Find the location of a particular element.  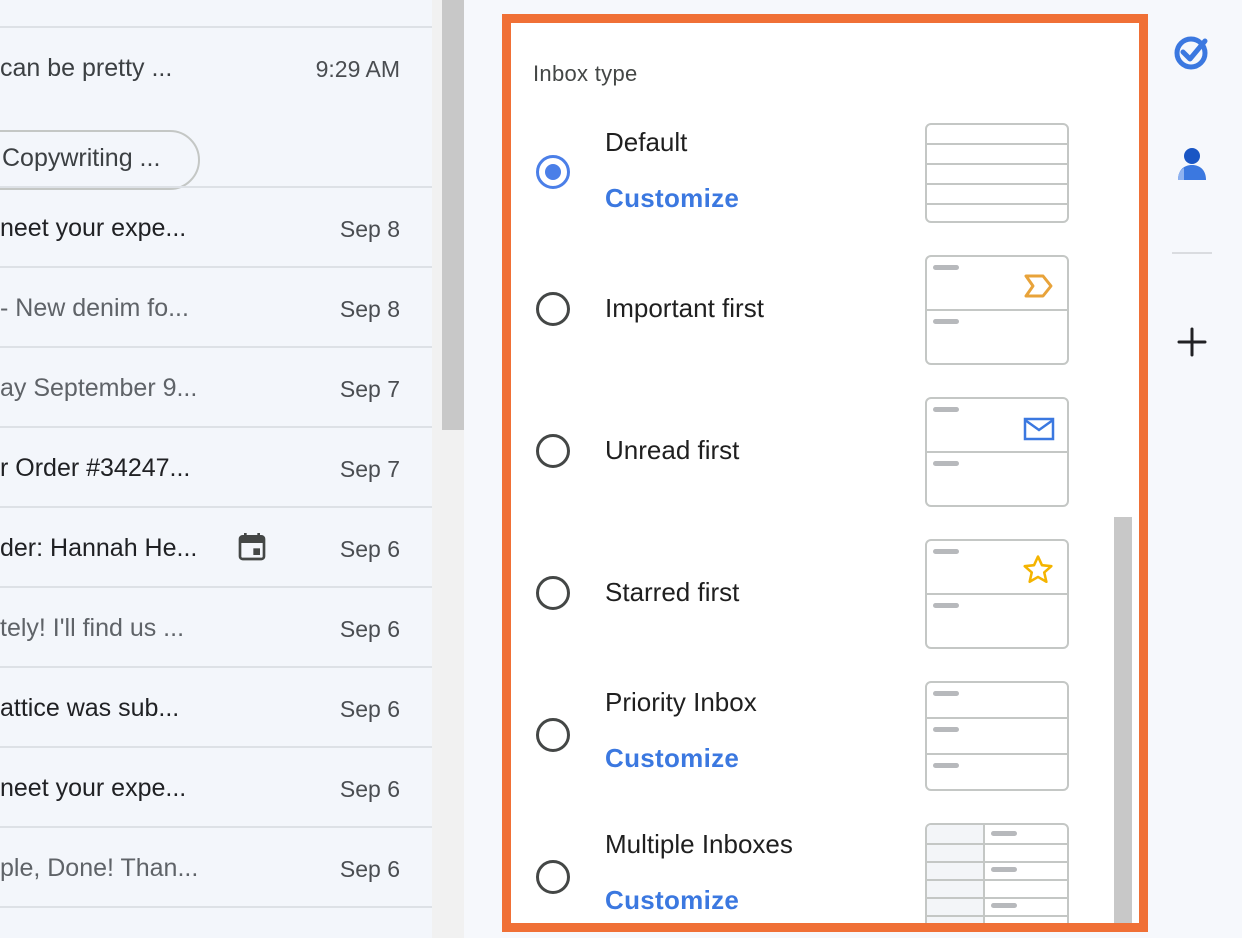

inbox-option-priority-inbox: Priority Inbox Customize is located at coordinates (821, 736).